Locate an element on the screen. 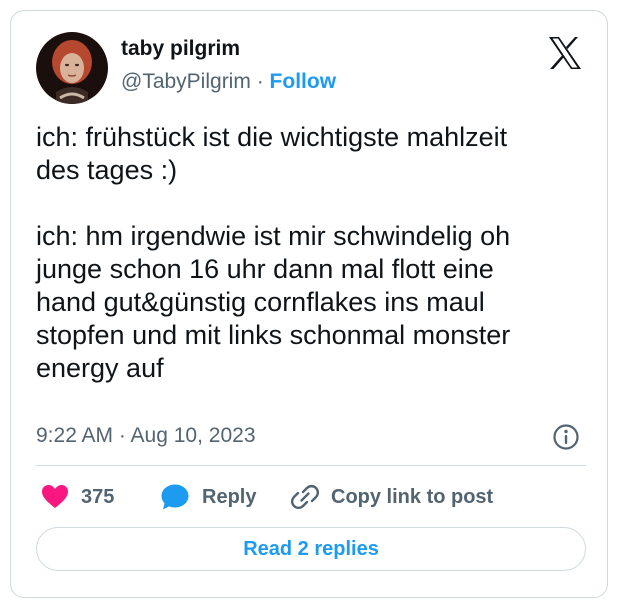 The width and height of the screenshot is (620, 610). read-replies-button: Read 2 replies is located at coordinates (311, 549).